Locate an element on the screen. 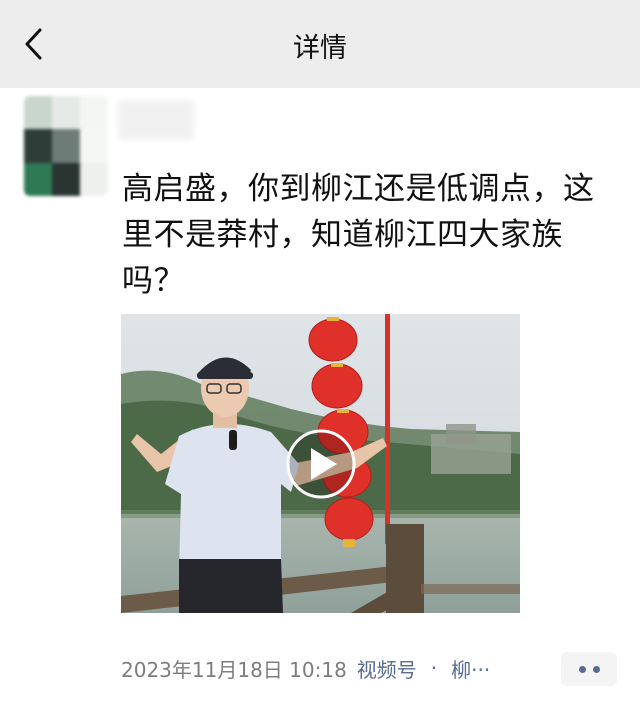  page-title: 详情 is located at coordinates (320, 48).